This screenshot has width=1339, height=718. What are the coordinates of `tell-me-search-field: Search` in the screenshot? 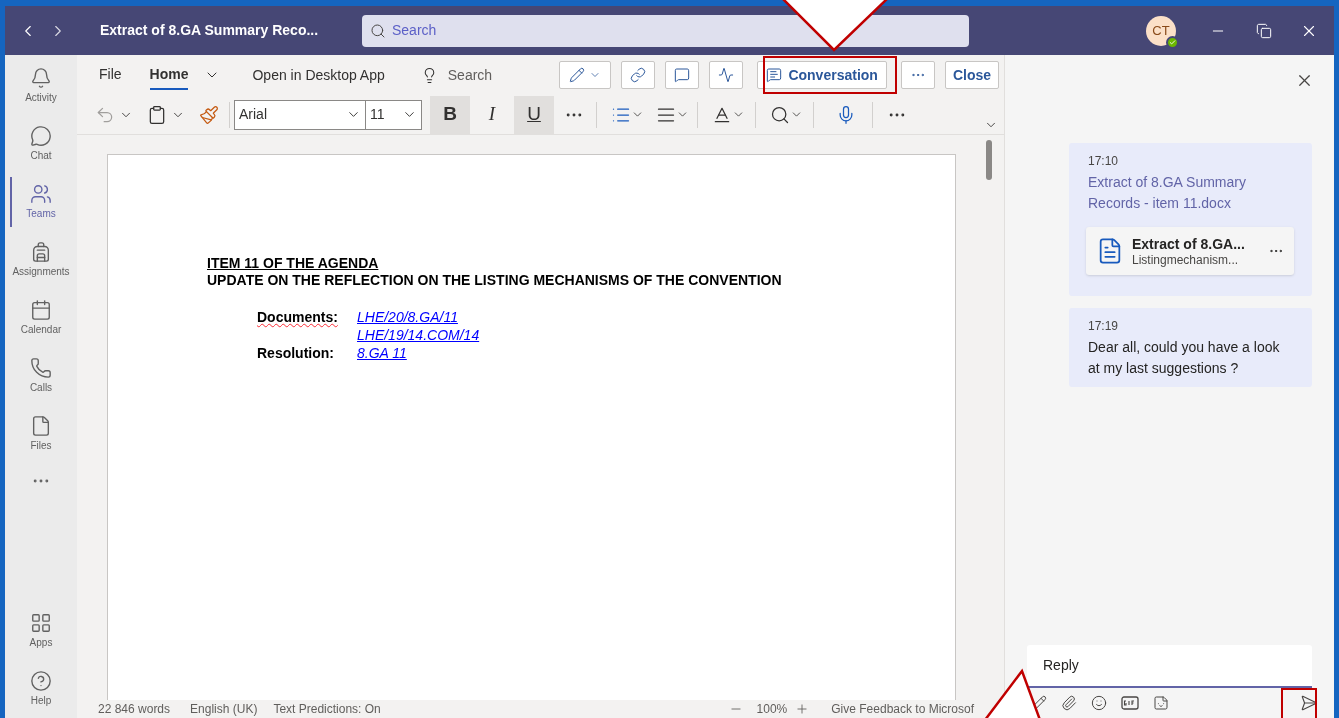 It's located at (470, 75).